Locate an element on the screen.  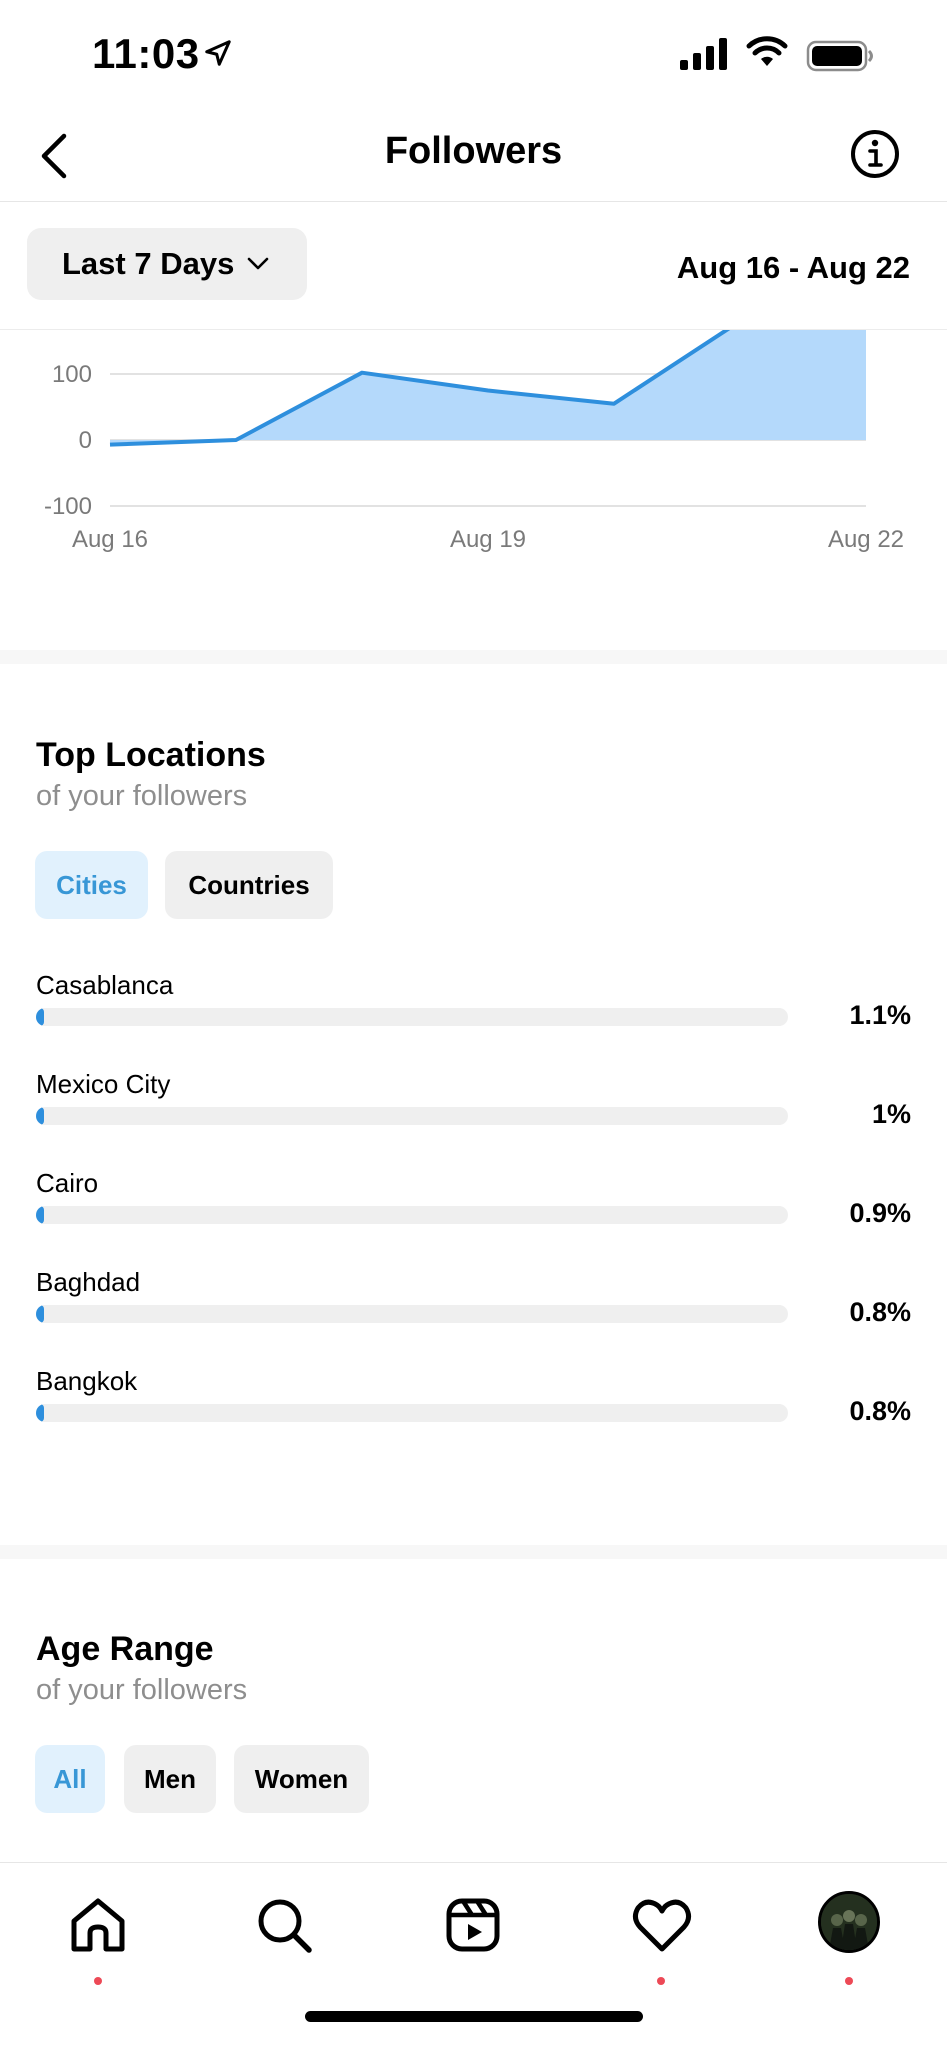
location-percent: 0.9% is located at coordinates (880, 1213).